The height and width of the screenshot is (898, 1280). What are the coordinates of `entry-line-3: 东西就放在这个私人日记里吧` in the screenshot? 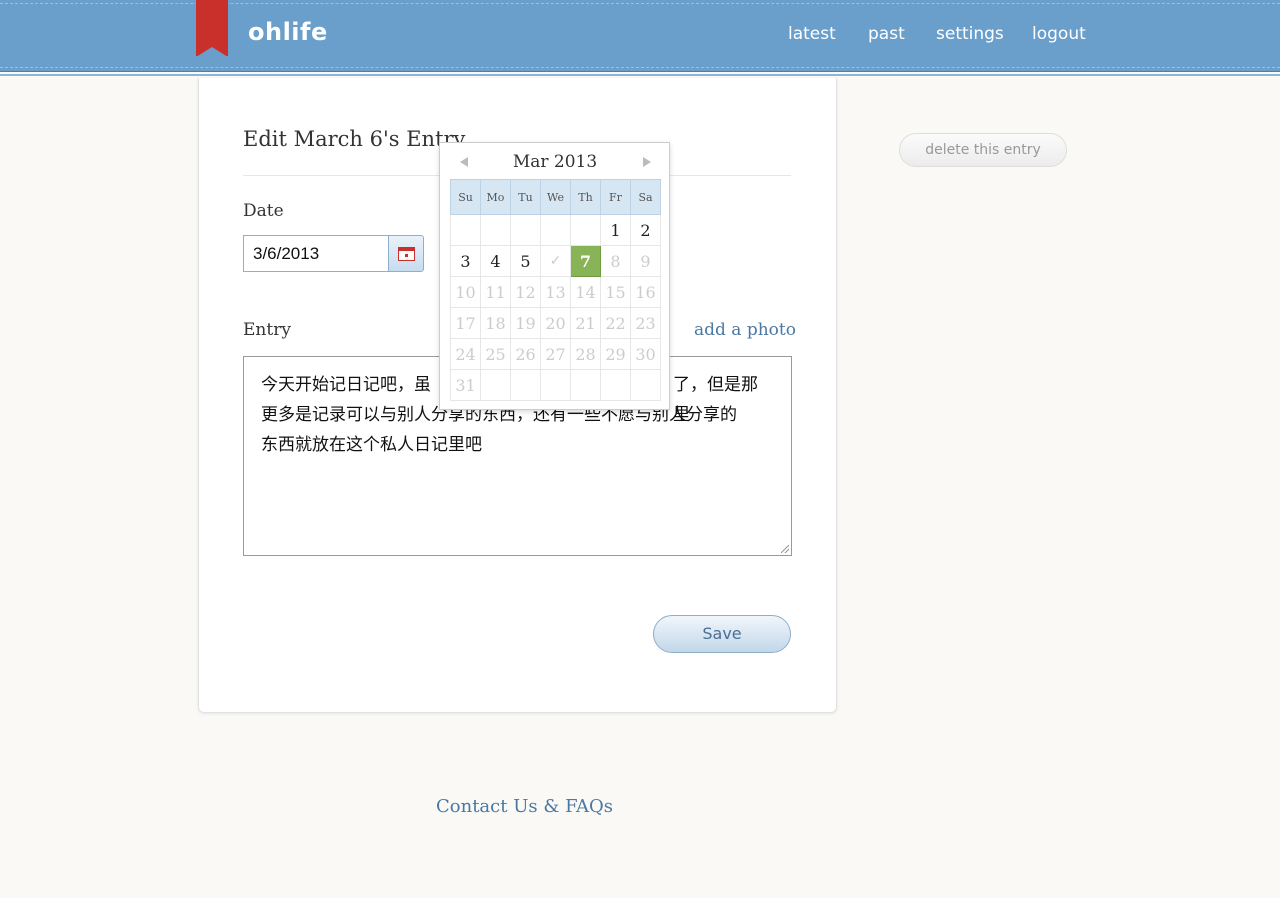 It's located at (371, 445).